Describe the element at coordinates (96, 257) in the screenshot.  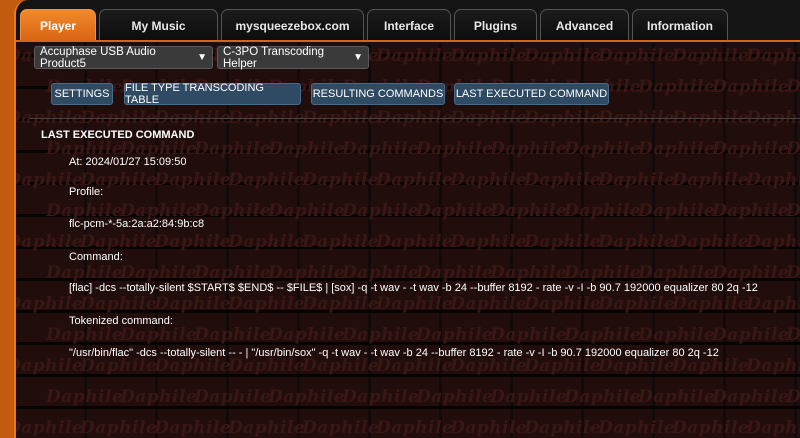
I see `command-label: Command:` at that location.